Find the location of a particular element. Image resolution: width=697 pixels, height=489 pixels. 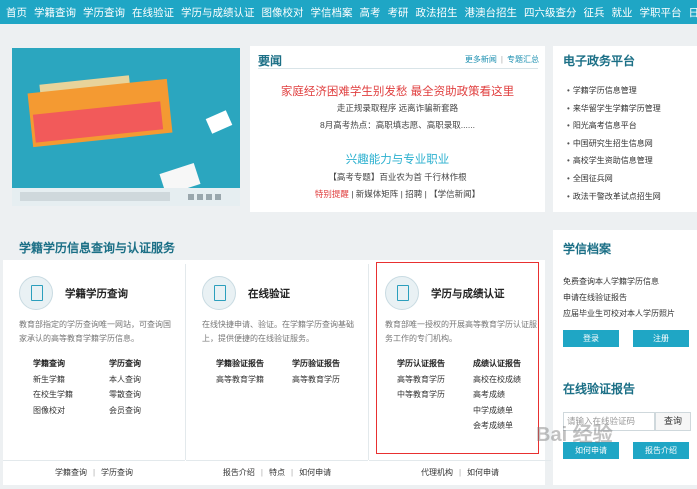

banner-caption is located at coordinates (95, 196).